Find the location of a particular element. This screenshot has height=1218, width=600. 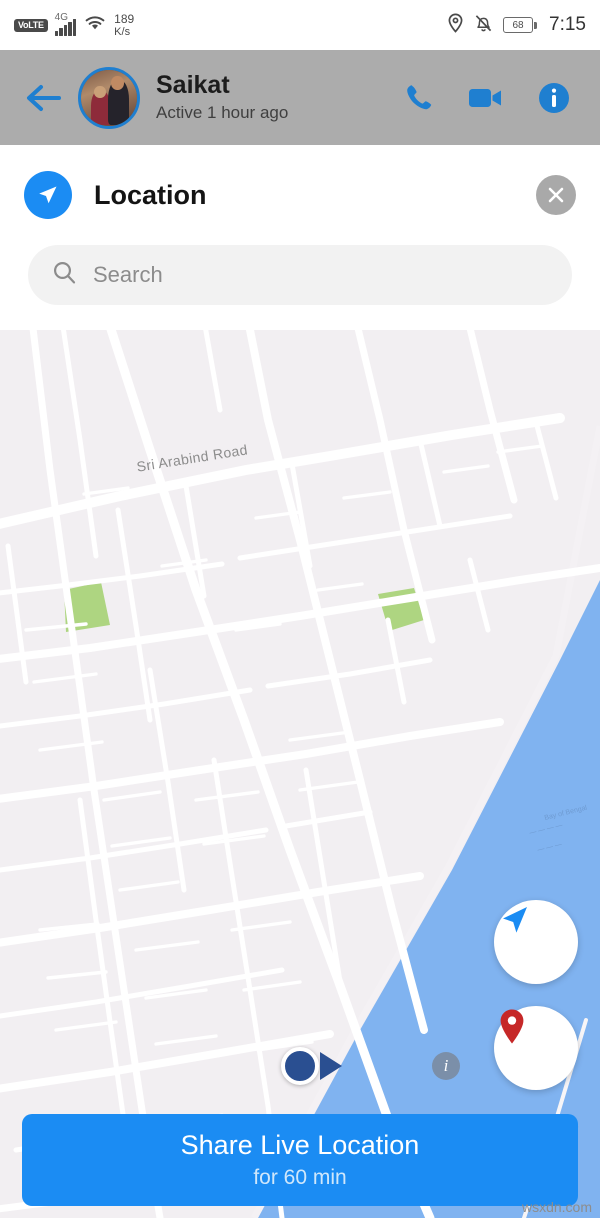

back-arrow-icon is located at coordinates (44, 97).